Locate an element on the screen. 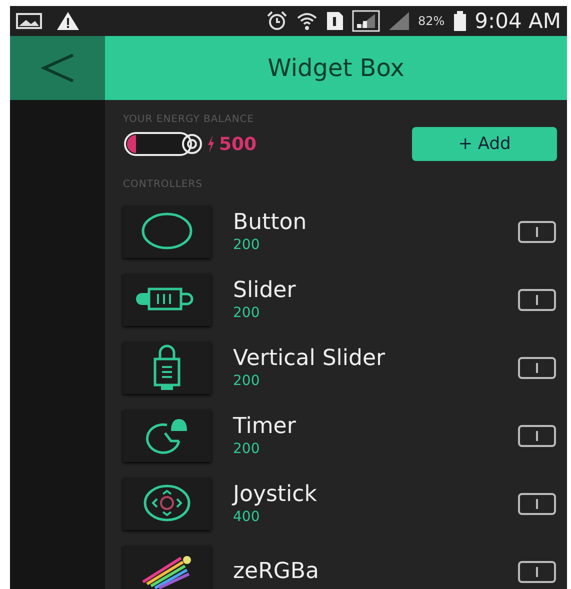  alarm-clock-icon is located at coordinates (277, 21).